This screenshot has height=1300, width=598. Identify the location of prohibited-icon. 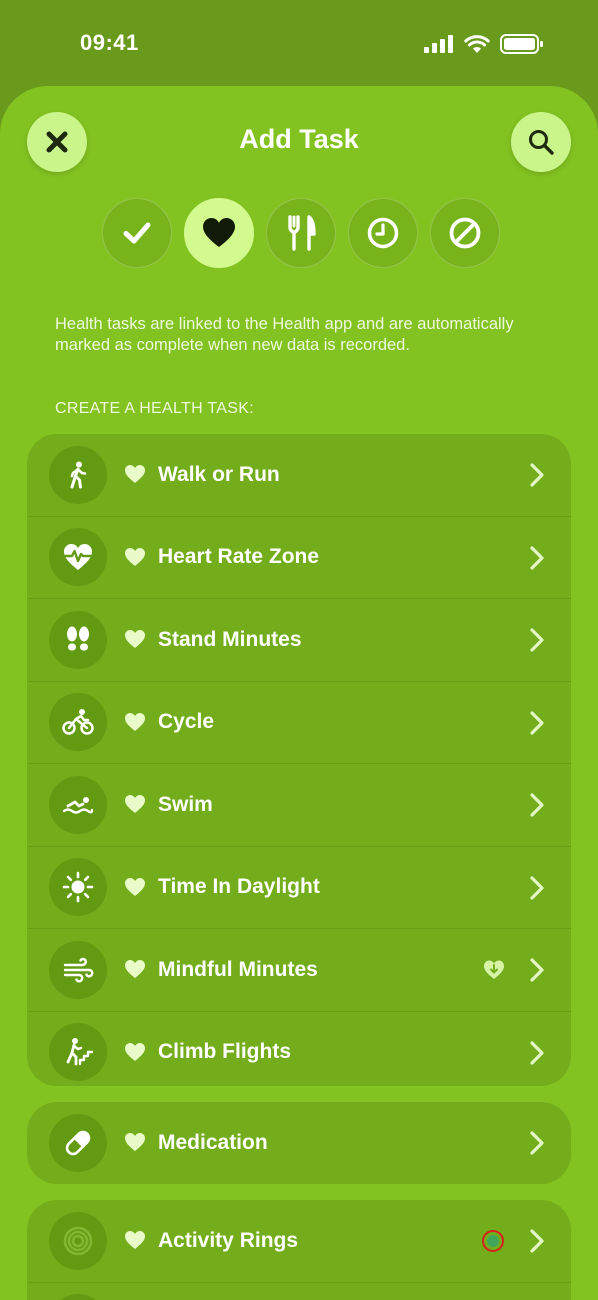
(465, 233).